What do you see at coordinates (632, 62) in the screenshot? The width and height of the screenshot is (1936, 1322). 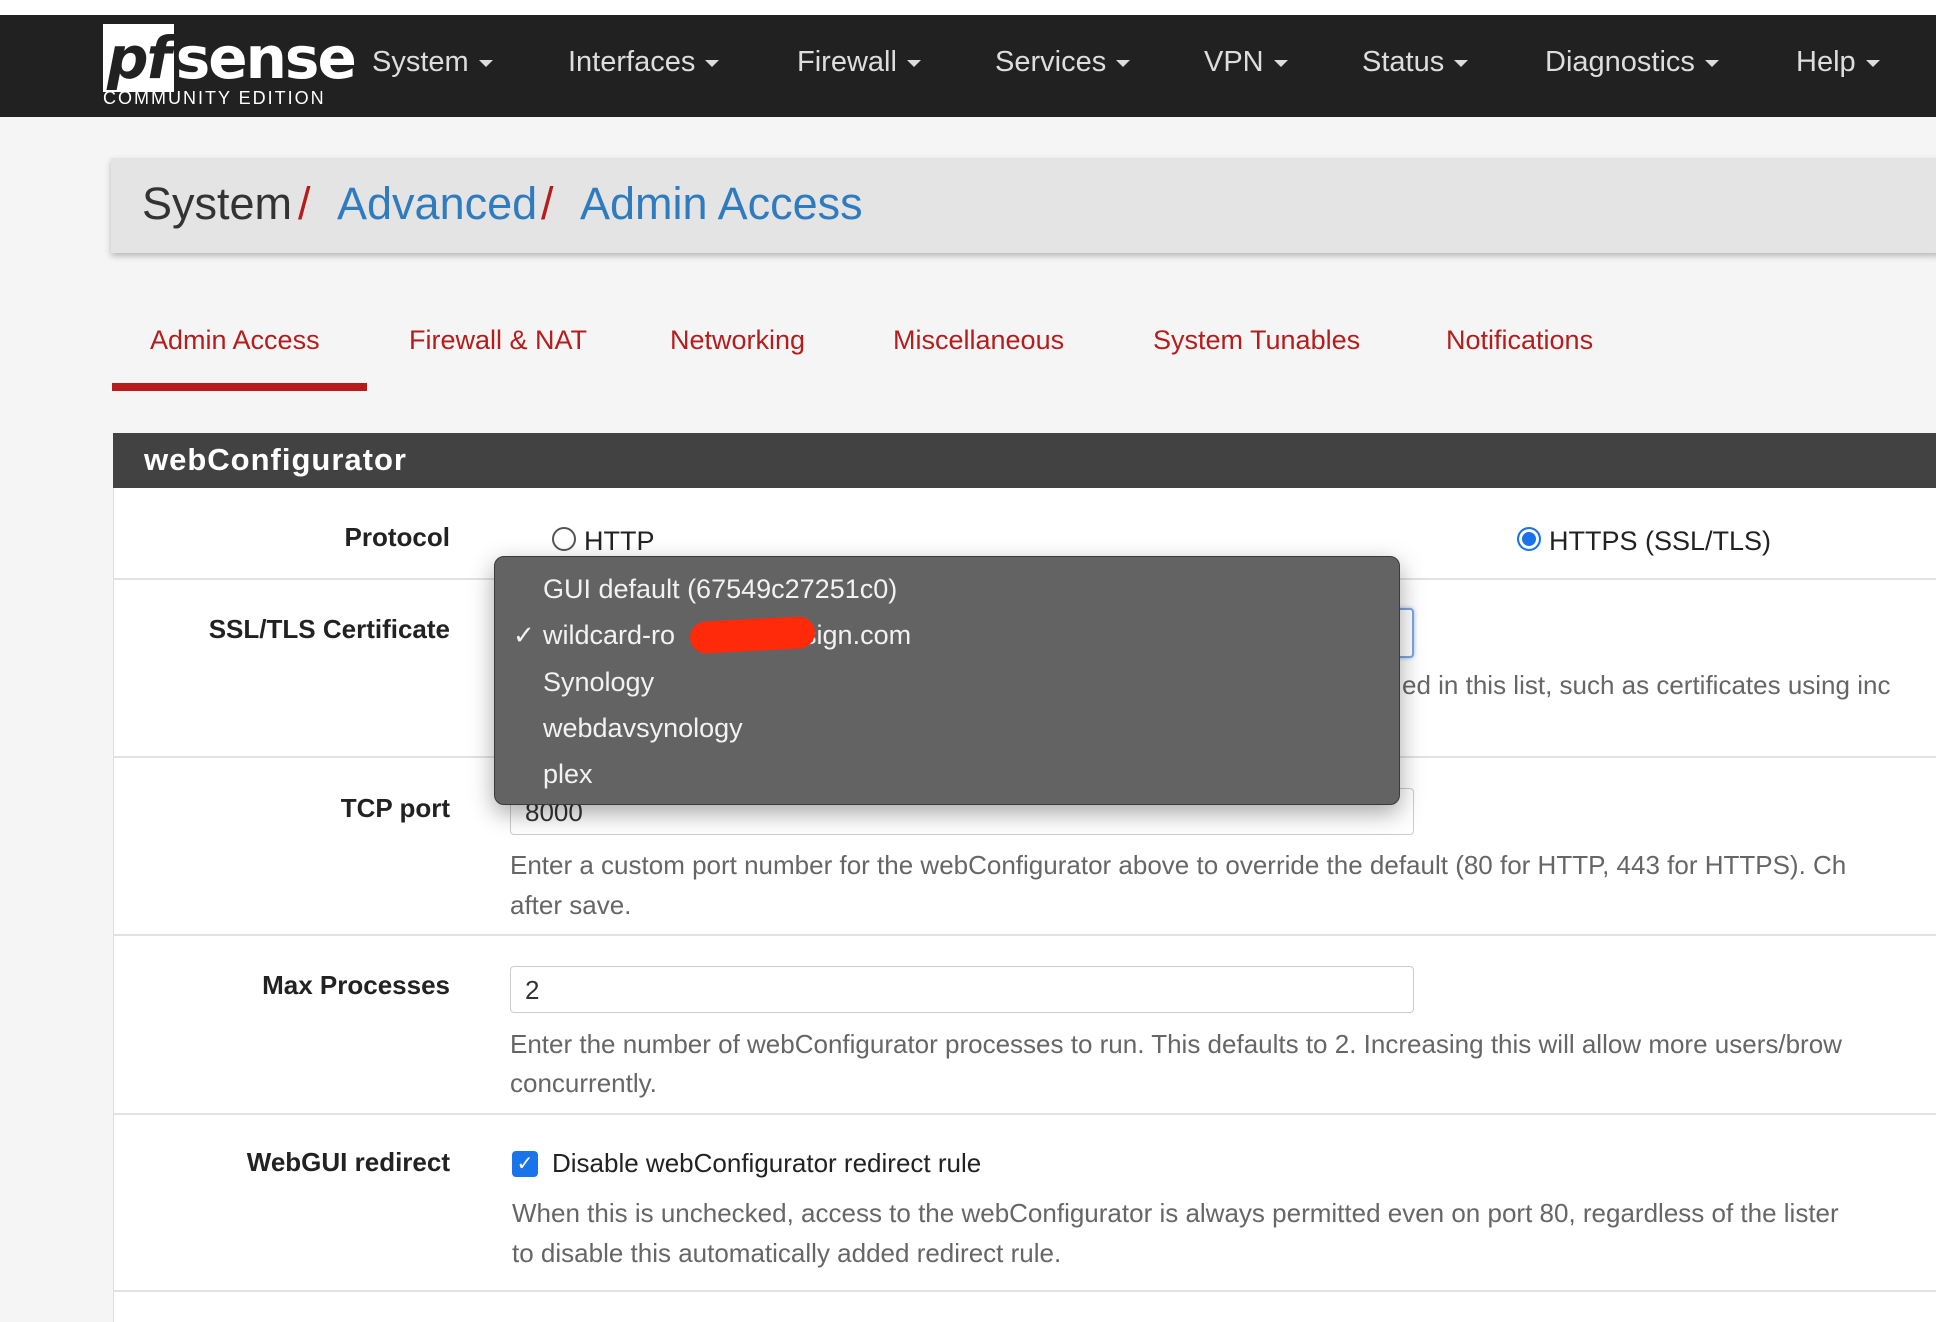 I see `nav-label: Interfaces` at bounding box center [632, 62].